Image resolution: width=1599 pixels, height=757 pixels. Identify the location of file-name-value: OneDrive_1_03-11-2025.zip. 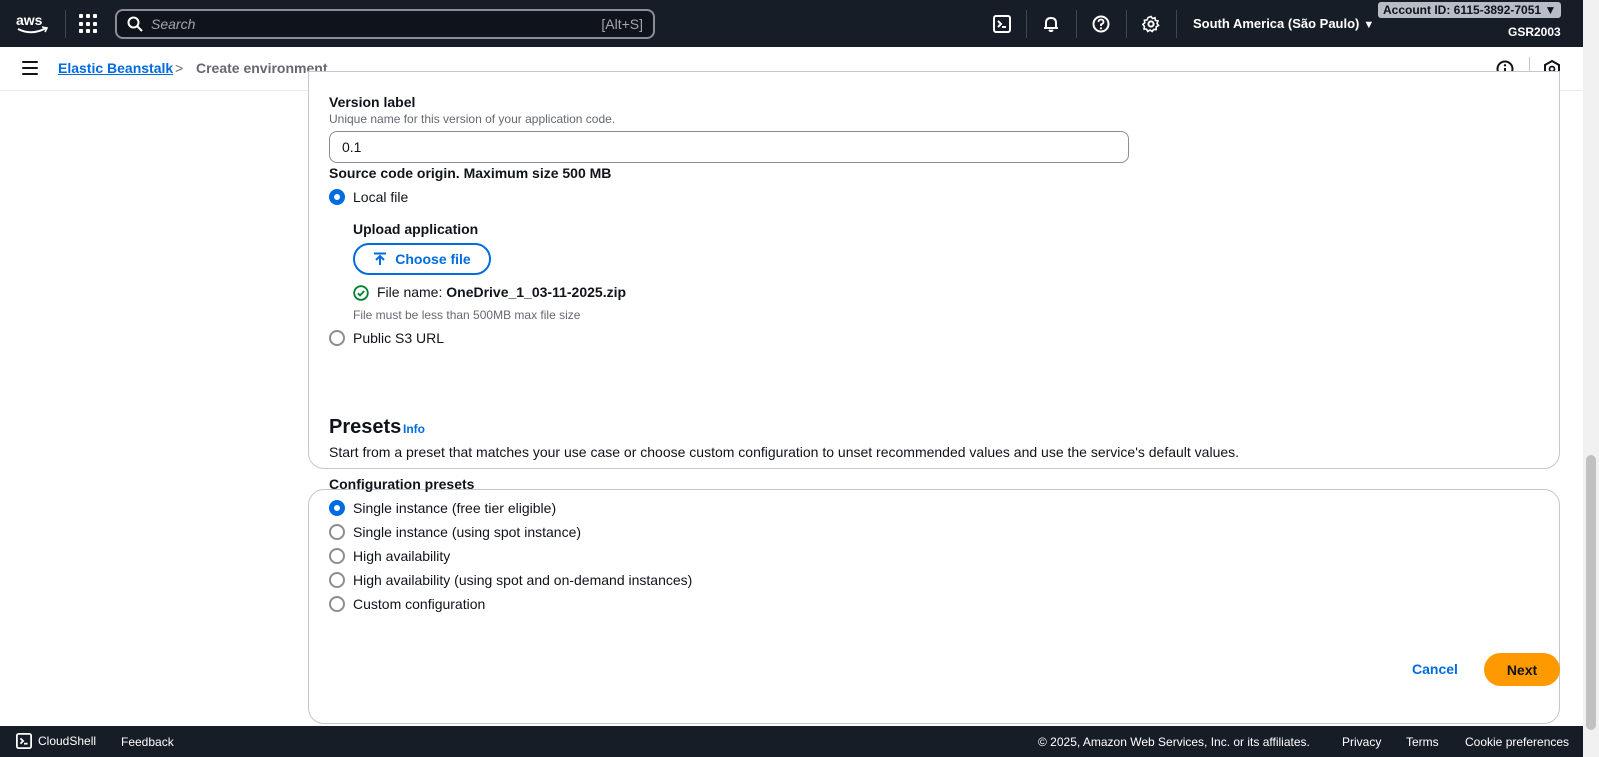
(536, 292).